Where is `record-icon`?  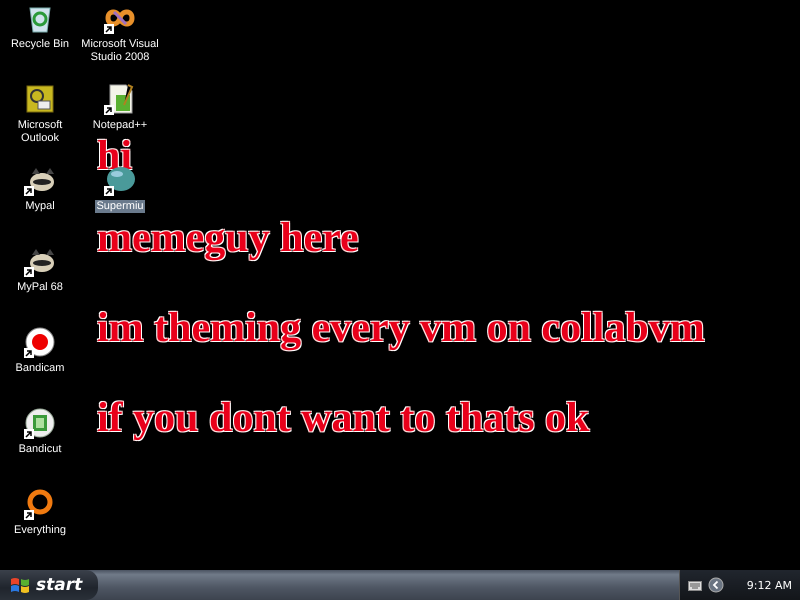
record-icon is located at coordinates (40, 342).